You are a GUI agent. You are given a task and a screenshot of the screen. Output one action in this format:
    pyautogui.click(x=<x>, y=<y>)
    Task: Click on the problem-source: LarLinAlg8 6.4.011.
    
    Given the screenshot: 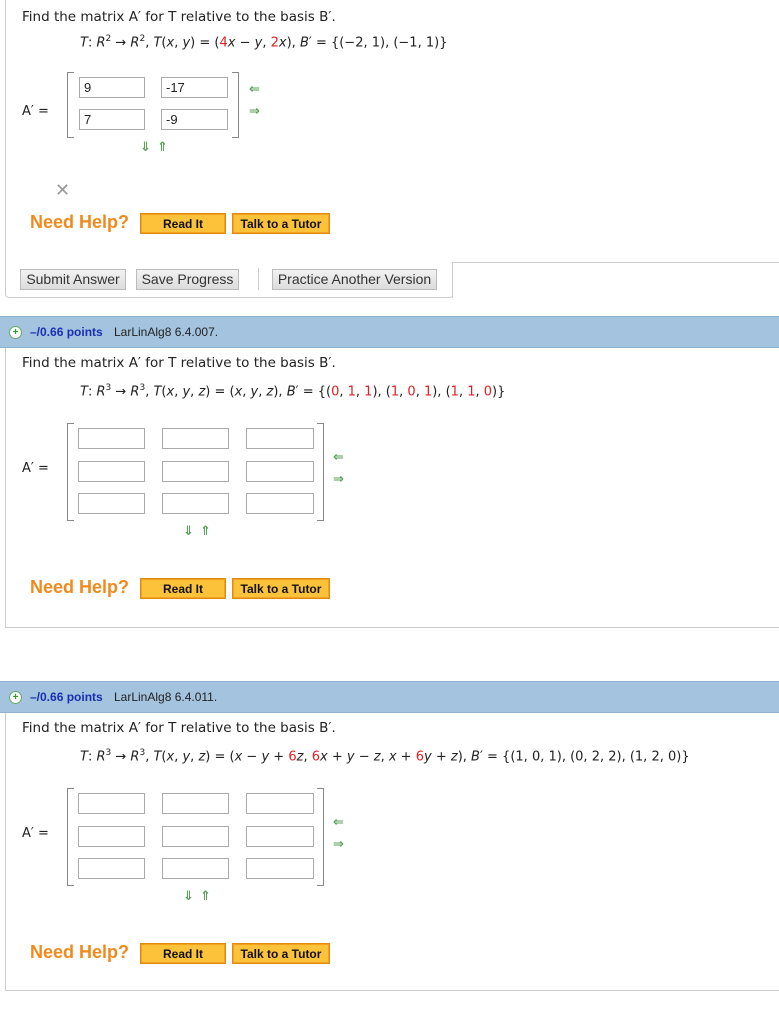 What is the action you would take?
    pyautogui.click(x=166, y=697)
    